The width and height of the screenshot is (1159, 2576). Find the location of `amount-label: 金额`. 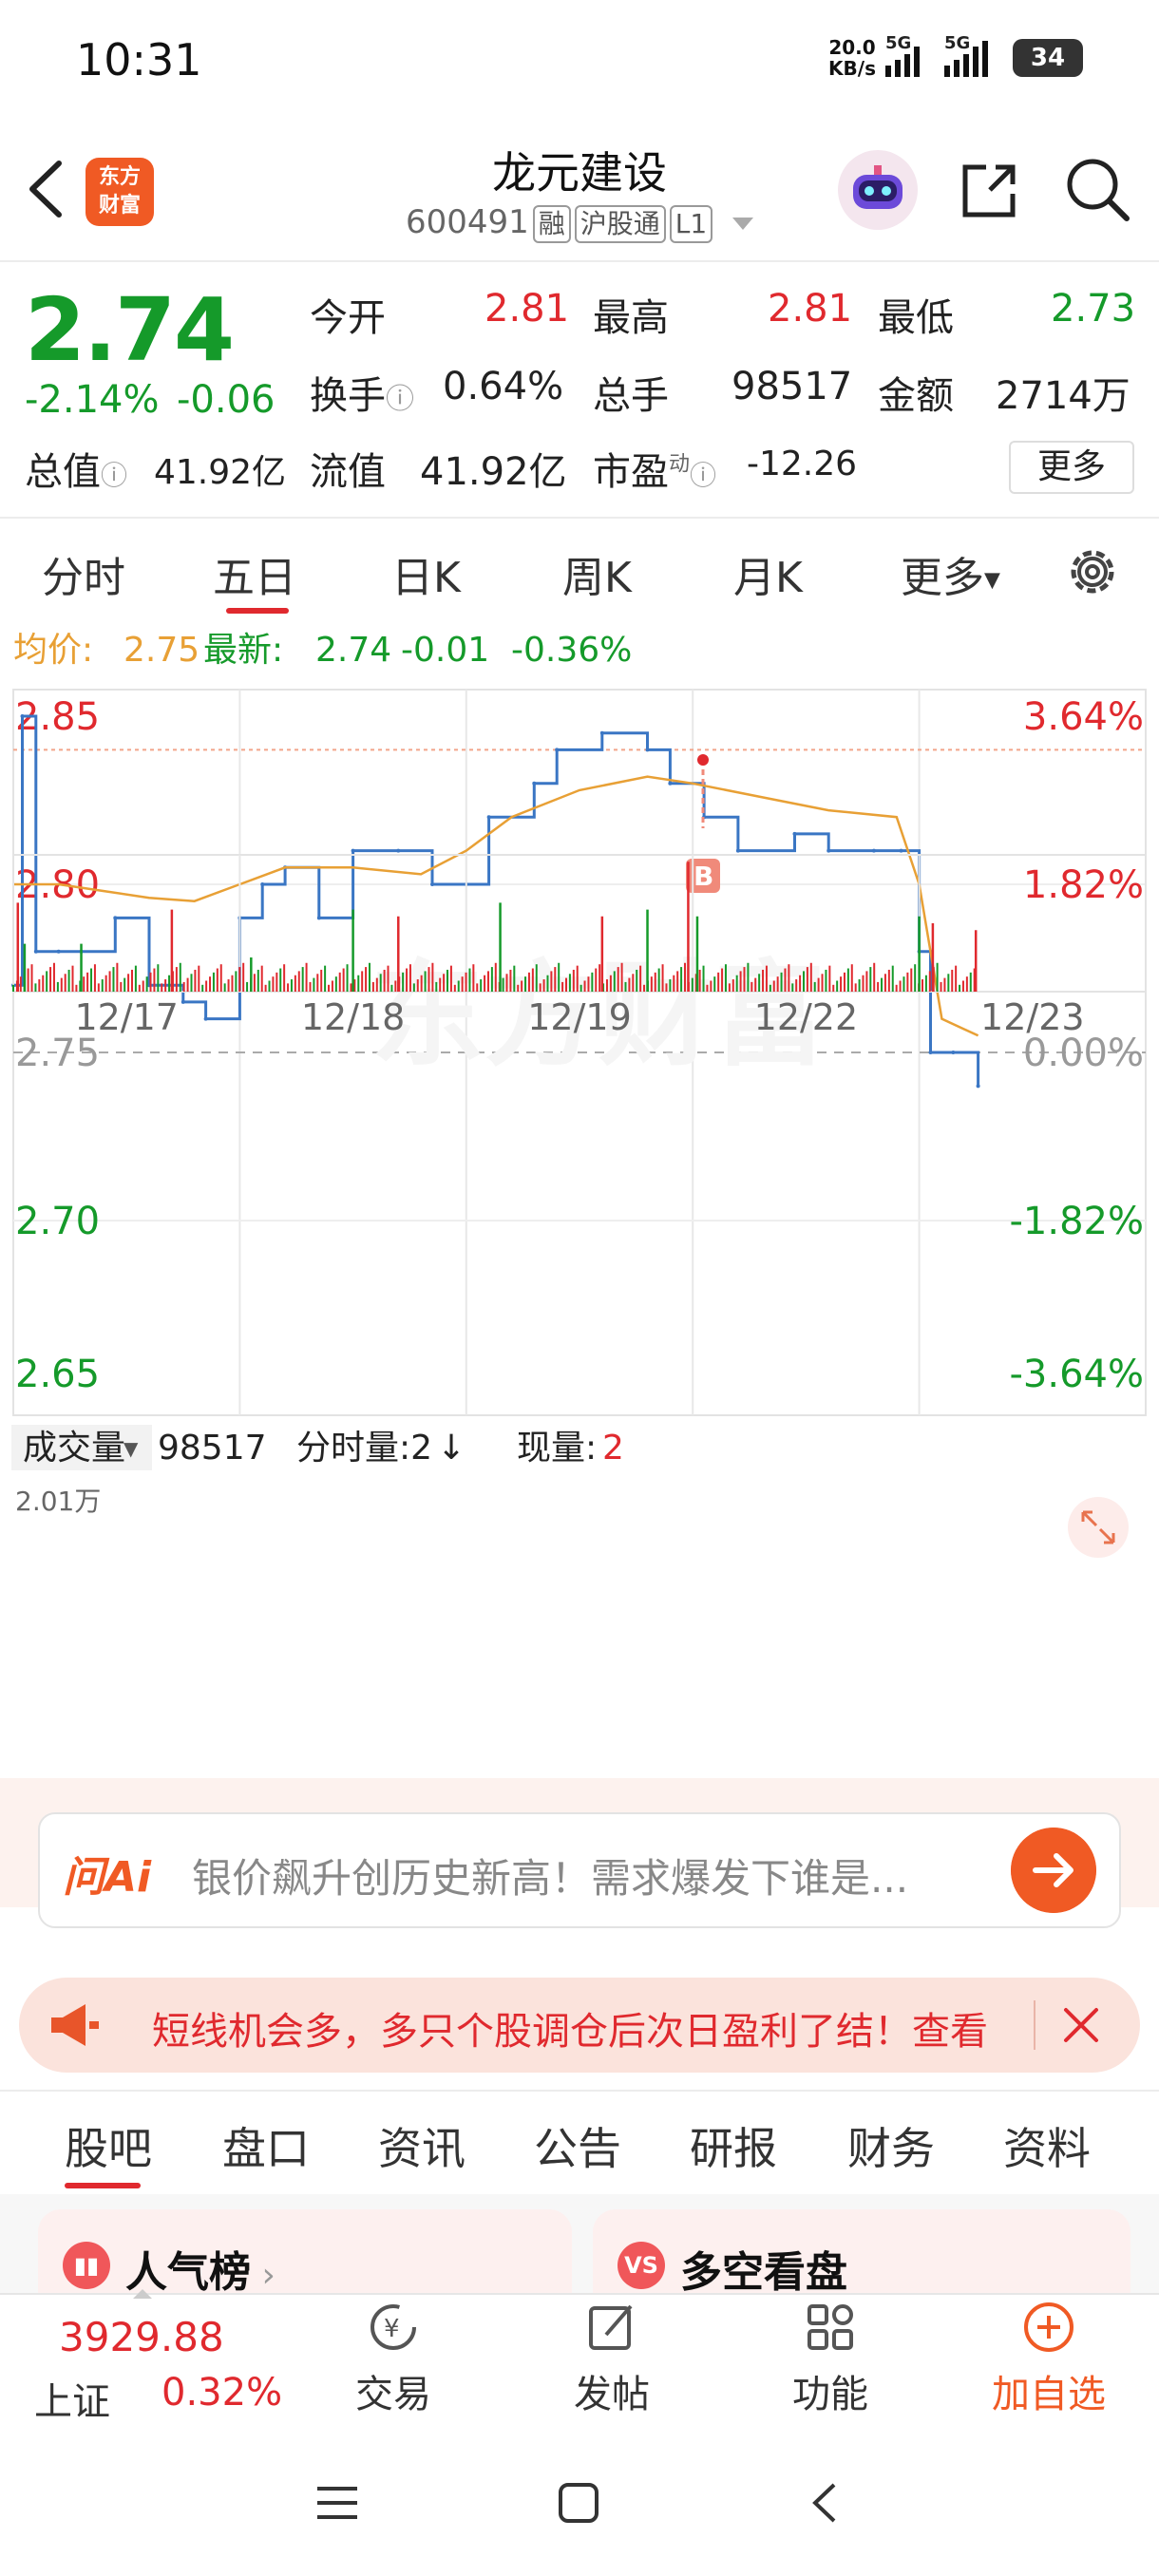

amount-label: 金额 is located at coordinates (916, 396).